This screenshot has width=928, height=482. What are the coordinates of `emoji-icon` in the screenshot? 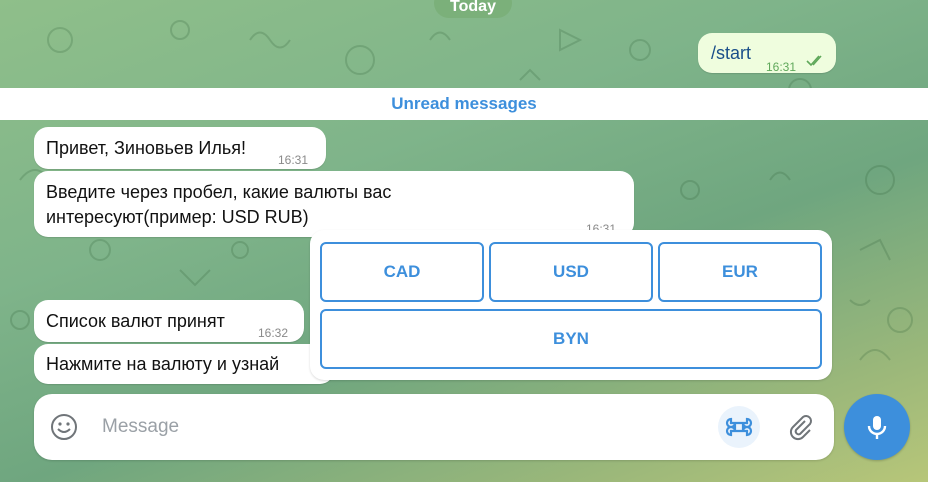 It's located at (64, 427).